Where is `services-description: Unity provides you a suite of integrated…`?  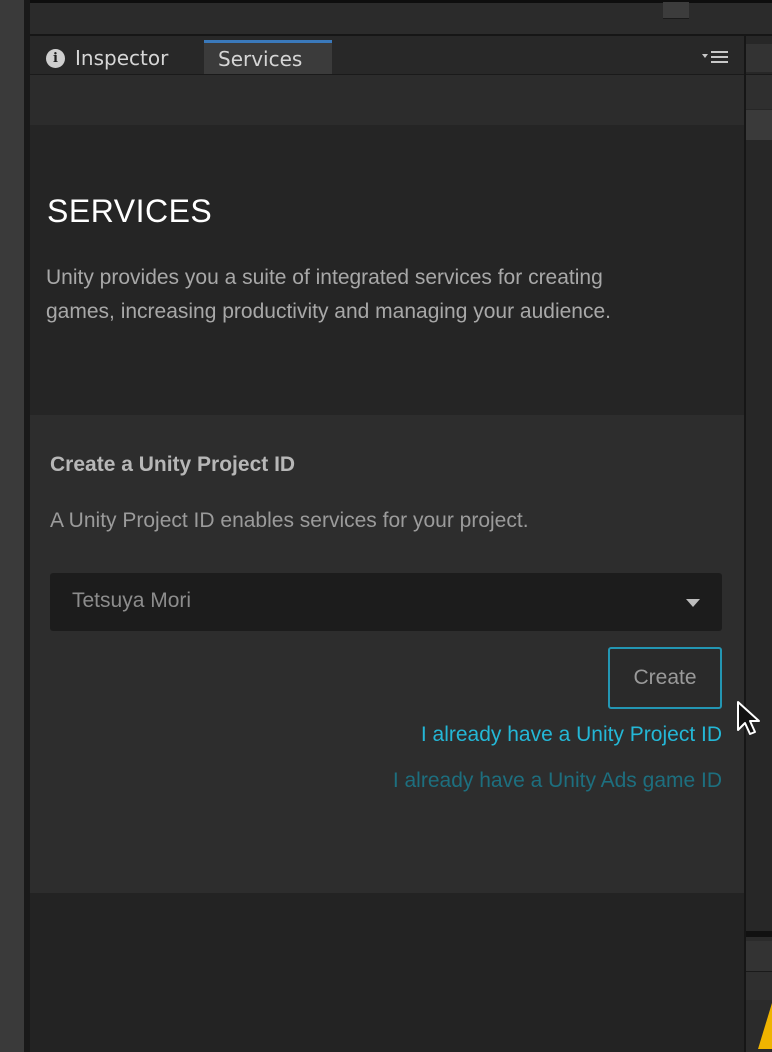 services-description: Unity provides you a suite of integrated… is located at coordinates (329, 294).